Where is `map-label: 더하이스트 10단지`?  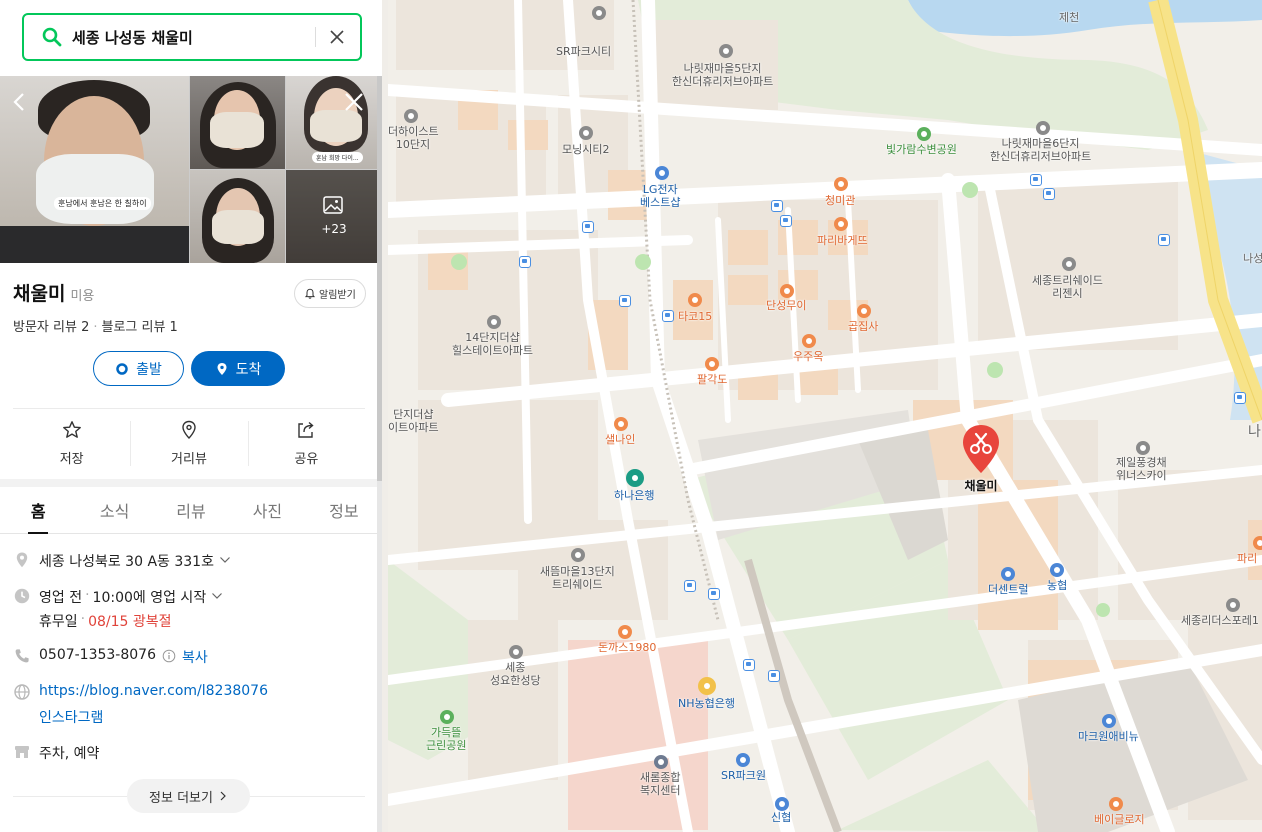
map-label: 더하이스트 10단지 is located at coordinates (413, 138).